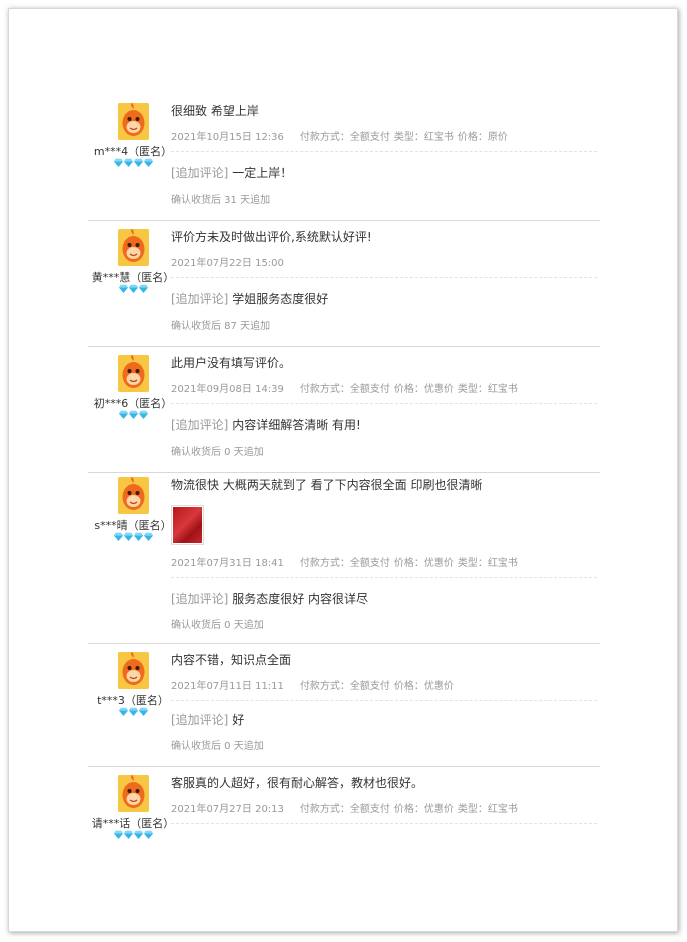 This screenshot has height=942, width=687. I want to click on review-meta: 2021年07月11日 11:11 付款方式：全额支付 价格：优惠价, so click(384, 690).